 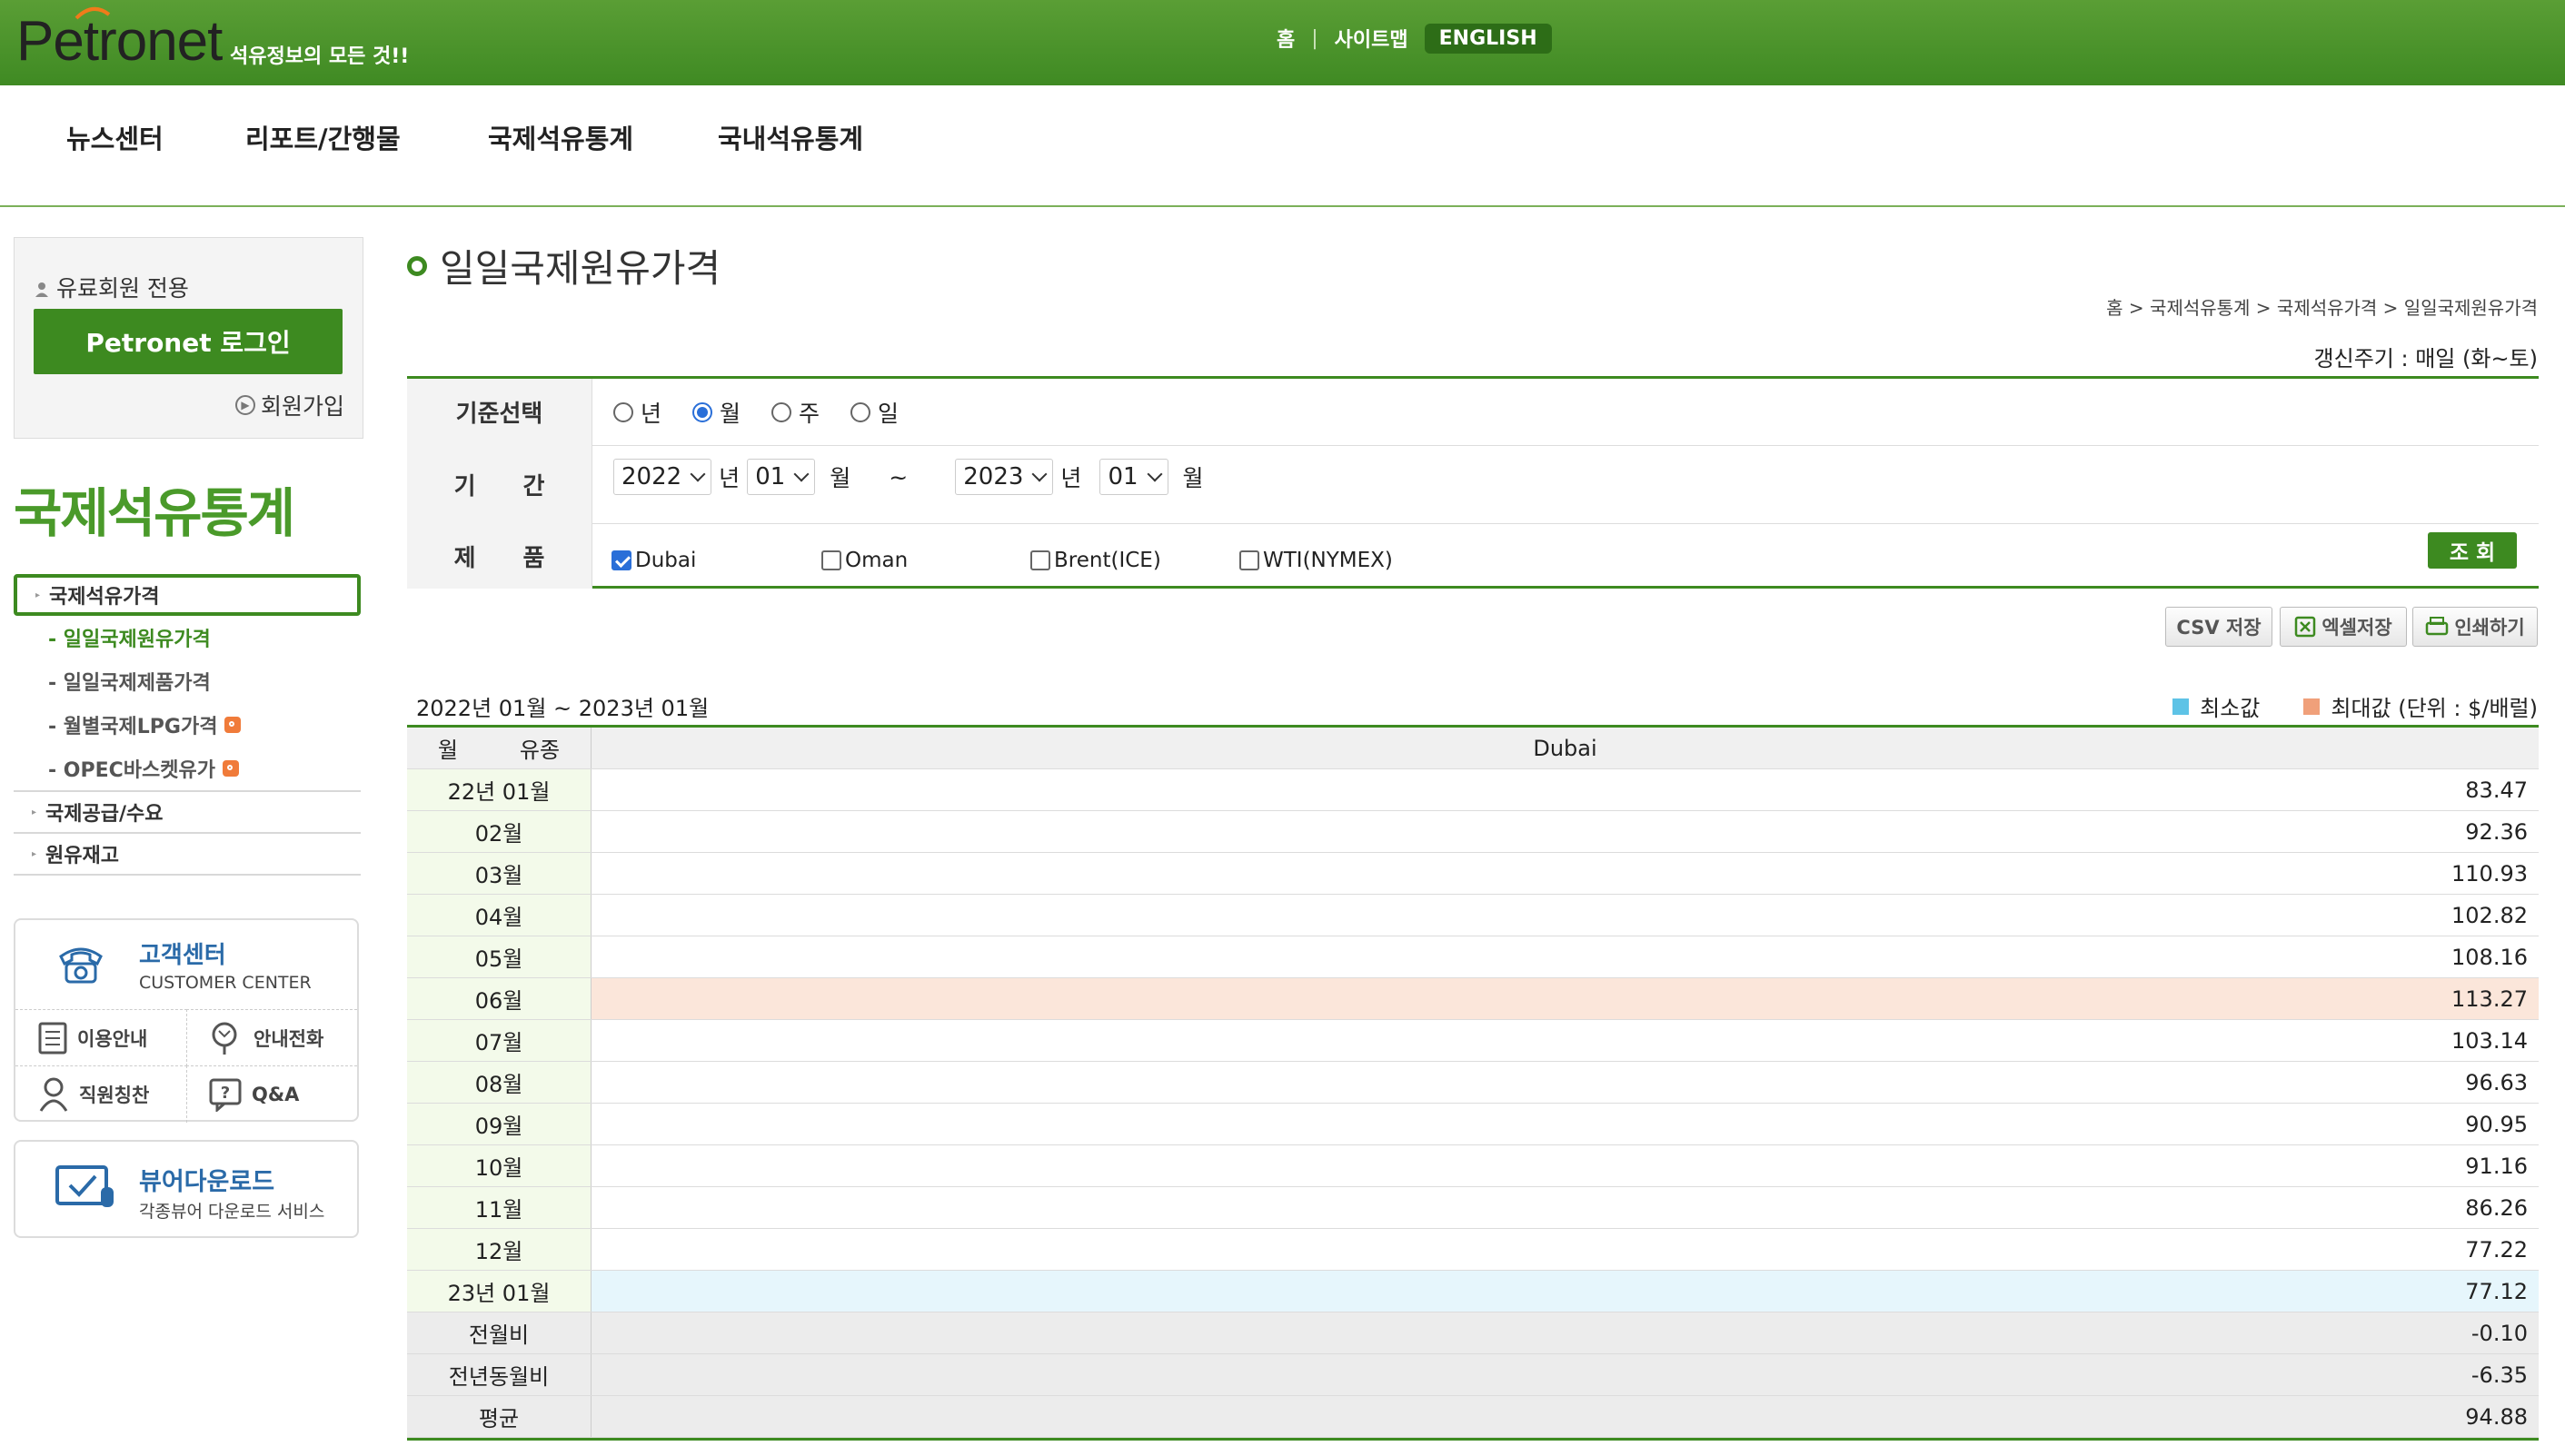 I want to click on customer-center-title: 고객센터, so click(x=182, y=955).